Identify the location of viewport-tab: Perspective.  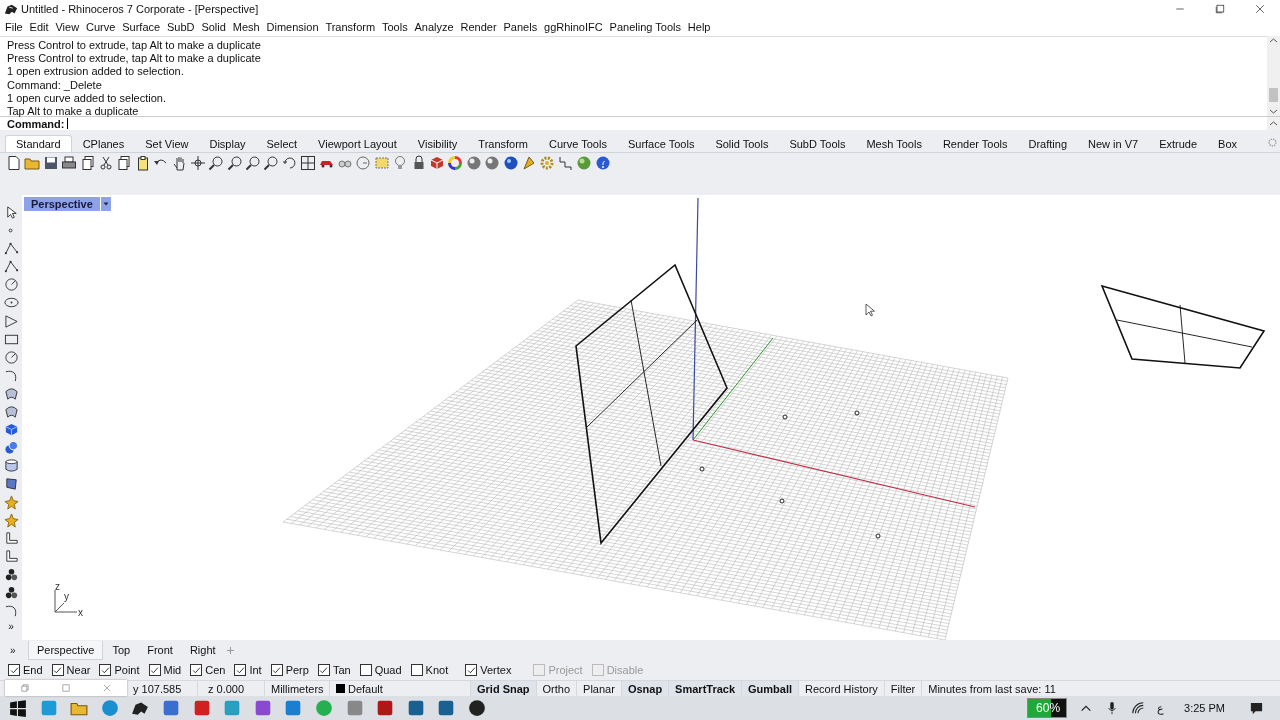
(66, 650).